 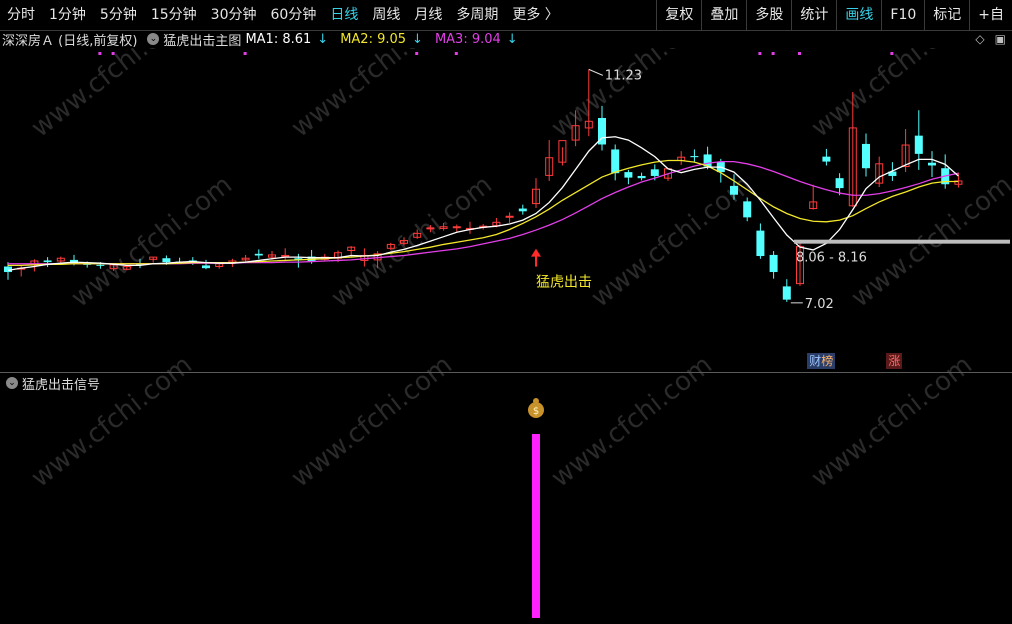 I want to click on restore-window-icon: ▣, so click(x=1000, y=39).